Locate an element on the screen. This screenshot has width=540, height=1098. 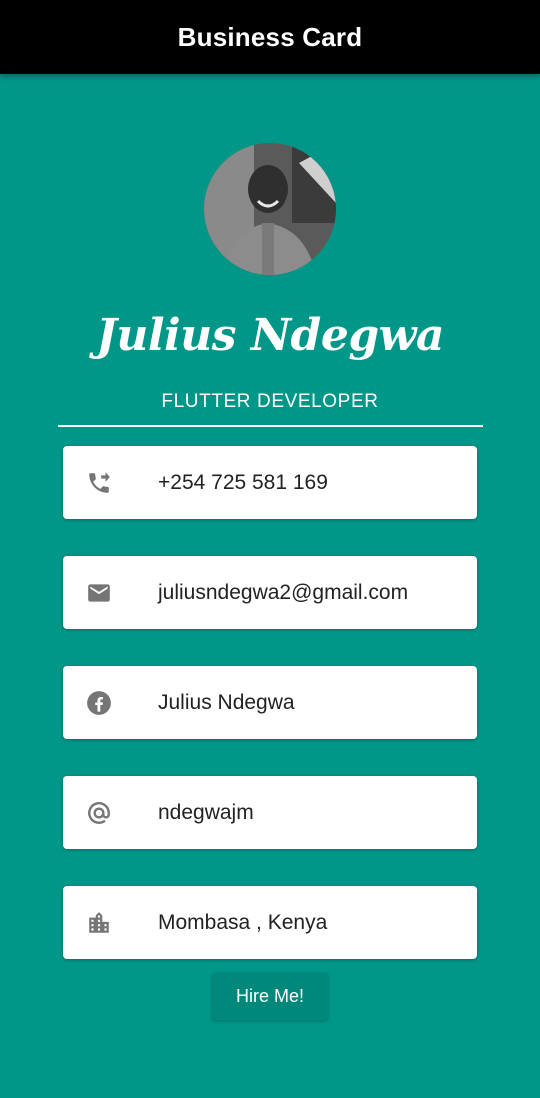
location-city-icon is located at coordinates (99, 923).